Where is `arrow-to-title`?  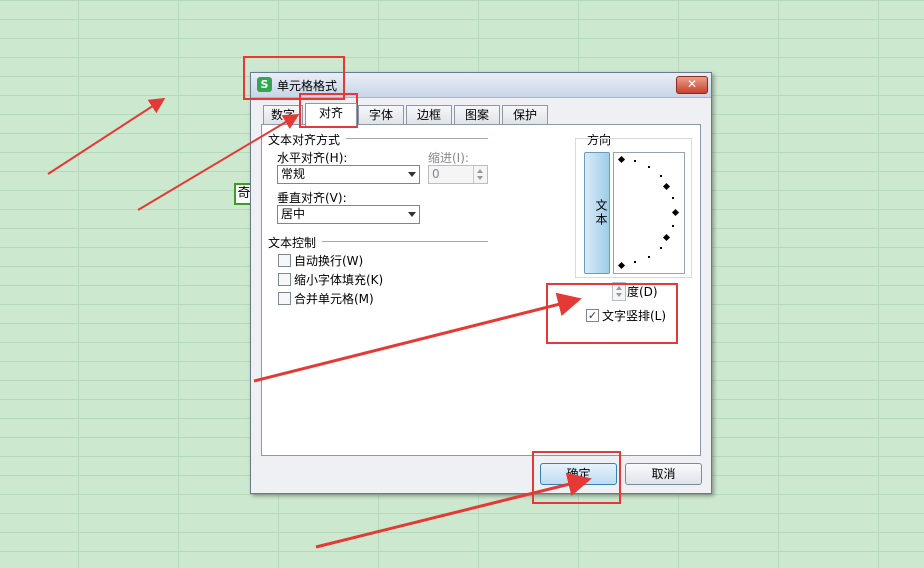
arrow-to-title is located at coordinates (106, 136).